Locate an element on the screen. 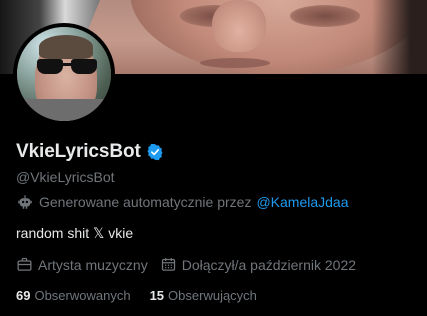 The width and height of the screenshot is (427, 316). display-name: VkieLyricsBot is located at coordinates (78, 151).